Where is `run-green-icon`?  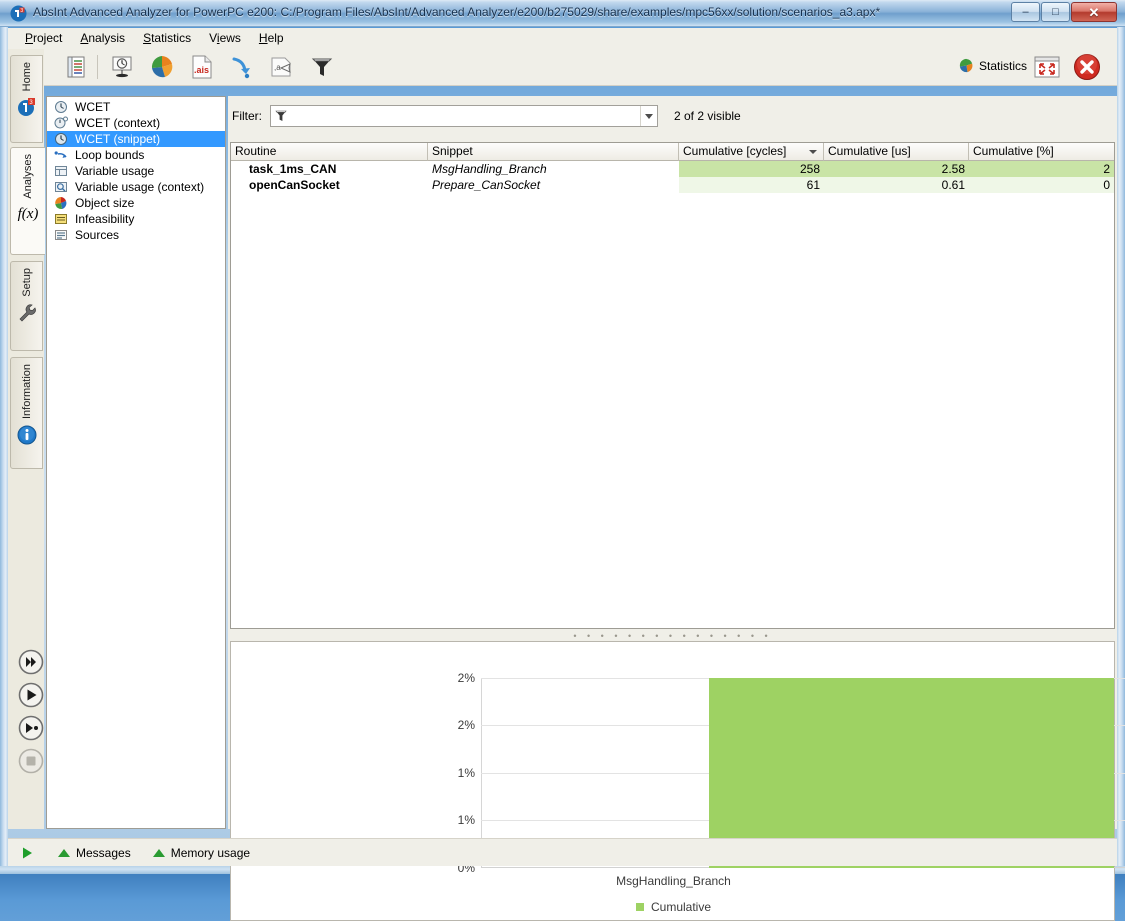
run-green-icon is located at coordinates (27, 853).